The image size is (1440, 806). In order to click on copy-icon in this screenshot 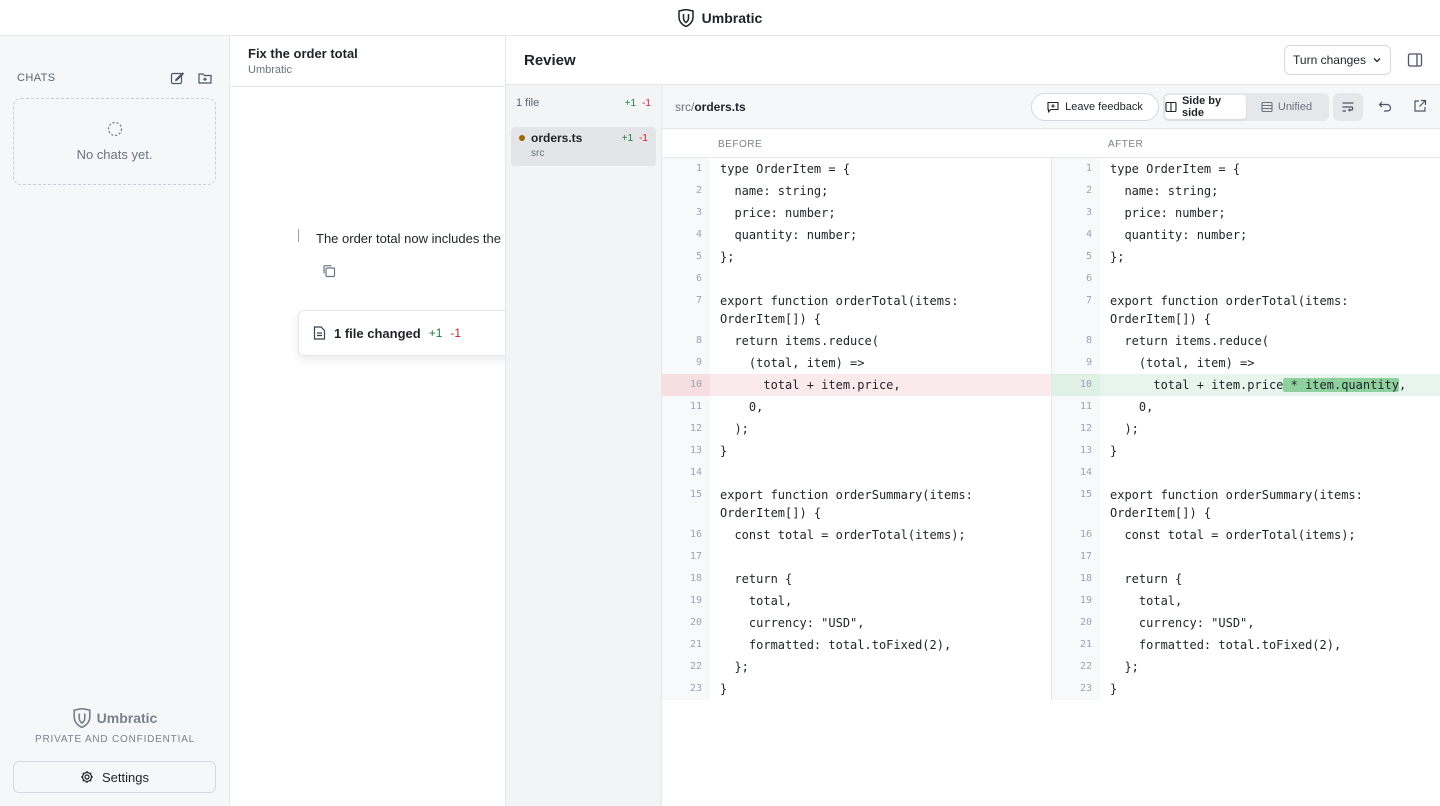, I will do `click(329, 271)`.